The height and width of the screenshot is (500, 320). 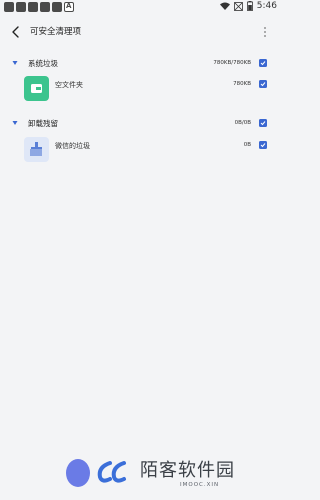 What do you see at coordinates (69, 7) in the screenshot?
I see `app-notification-icon` at bounding box center [69, 7].